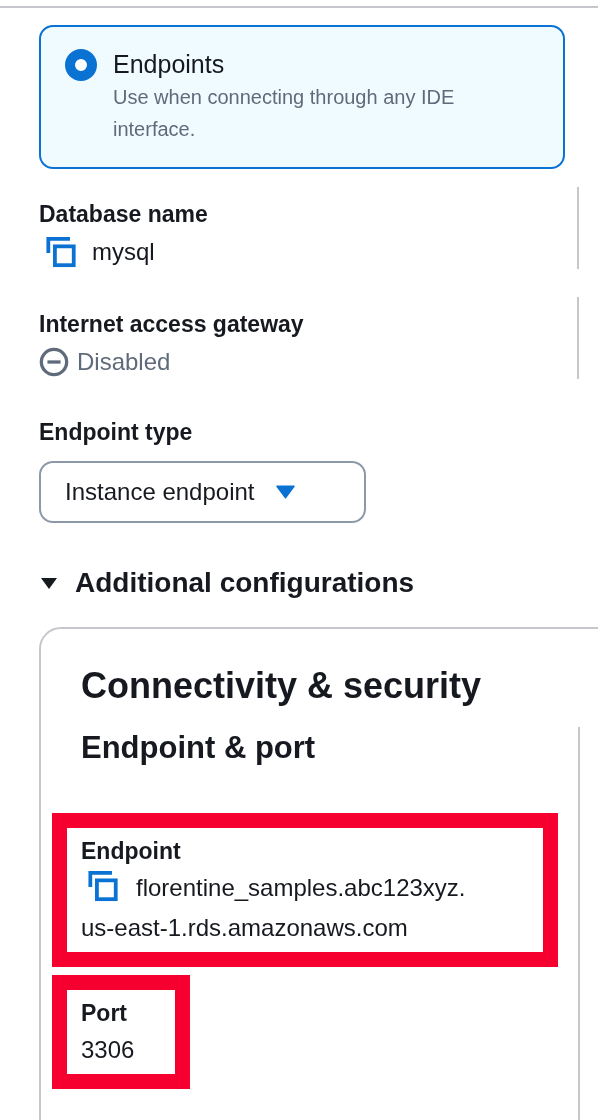 The width and height of the screenshot is (598, 1120). I want to click on field-value: mysql, so click(123, 252).